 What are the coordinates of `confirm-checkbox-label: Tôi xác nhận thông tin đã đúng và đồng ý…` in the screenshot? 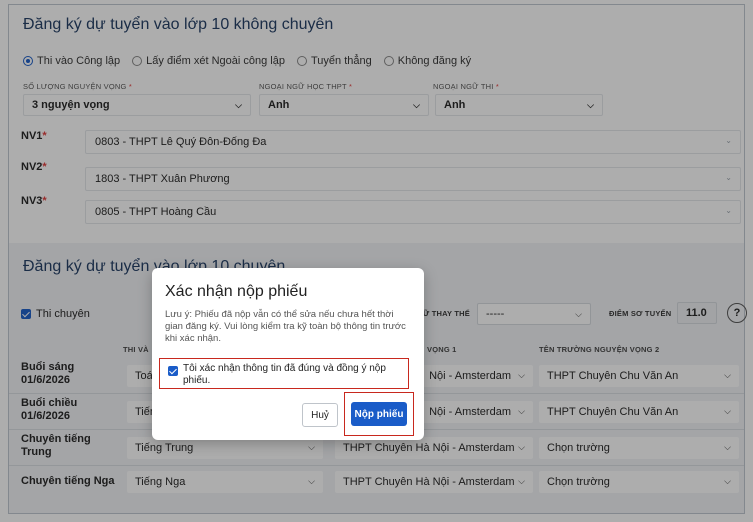 It's located at (294, 375).